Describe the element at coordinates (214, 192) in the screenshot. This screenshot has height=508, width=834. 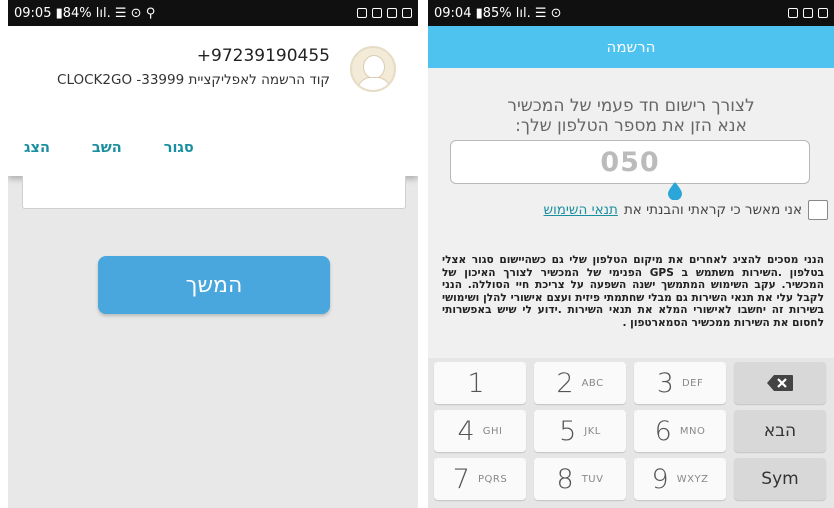
I see `phone-input` at that location.